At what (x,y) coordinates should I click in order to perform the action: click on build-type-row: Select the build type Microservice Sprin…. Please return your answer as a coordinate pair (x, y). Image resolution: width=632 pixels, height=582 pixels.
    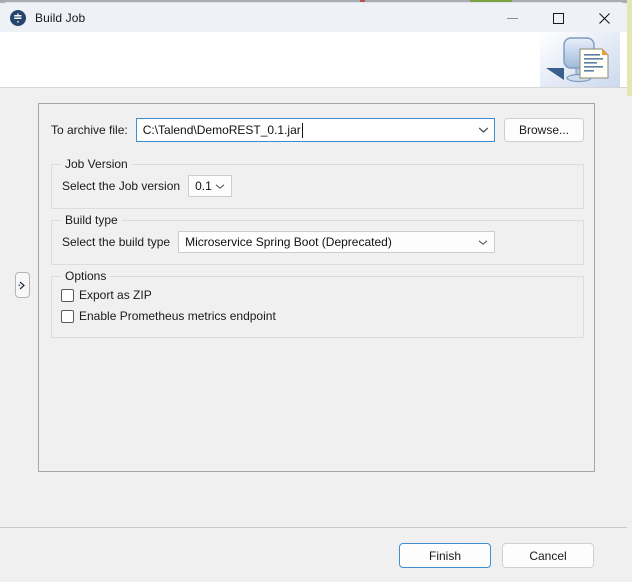
    Looking at the image, I should click on (279, 242).